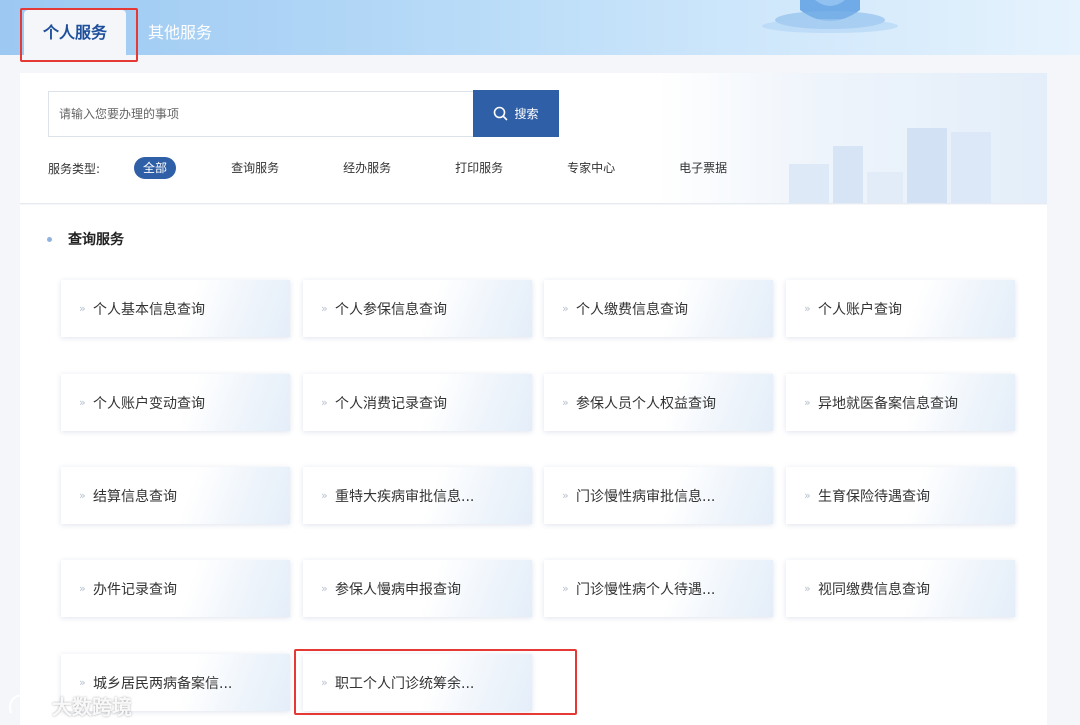 The height and width of the screenshot is (725, 1080). Describe the element at coordinates (874, 589) in the screenshot. I see `service-card-label: 视同缴费信息查询` at that location.